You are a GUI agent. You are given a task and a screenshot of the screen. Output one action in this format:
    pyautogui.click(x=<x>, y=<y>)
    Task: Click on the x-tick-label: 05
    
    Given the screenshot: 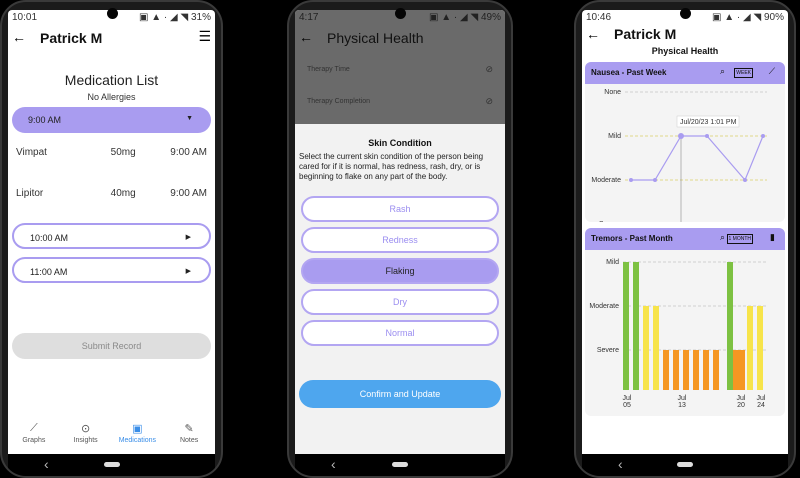 What is the action you would take?
    pyautogui.click(x=627, y=405)
    